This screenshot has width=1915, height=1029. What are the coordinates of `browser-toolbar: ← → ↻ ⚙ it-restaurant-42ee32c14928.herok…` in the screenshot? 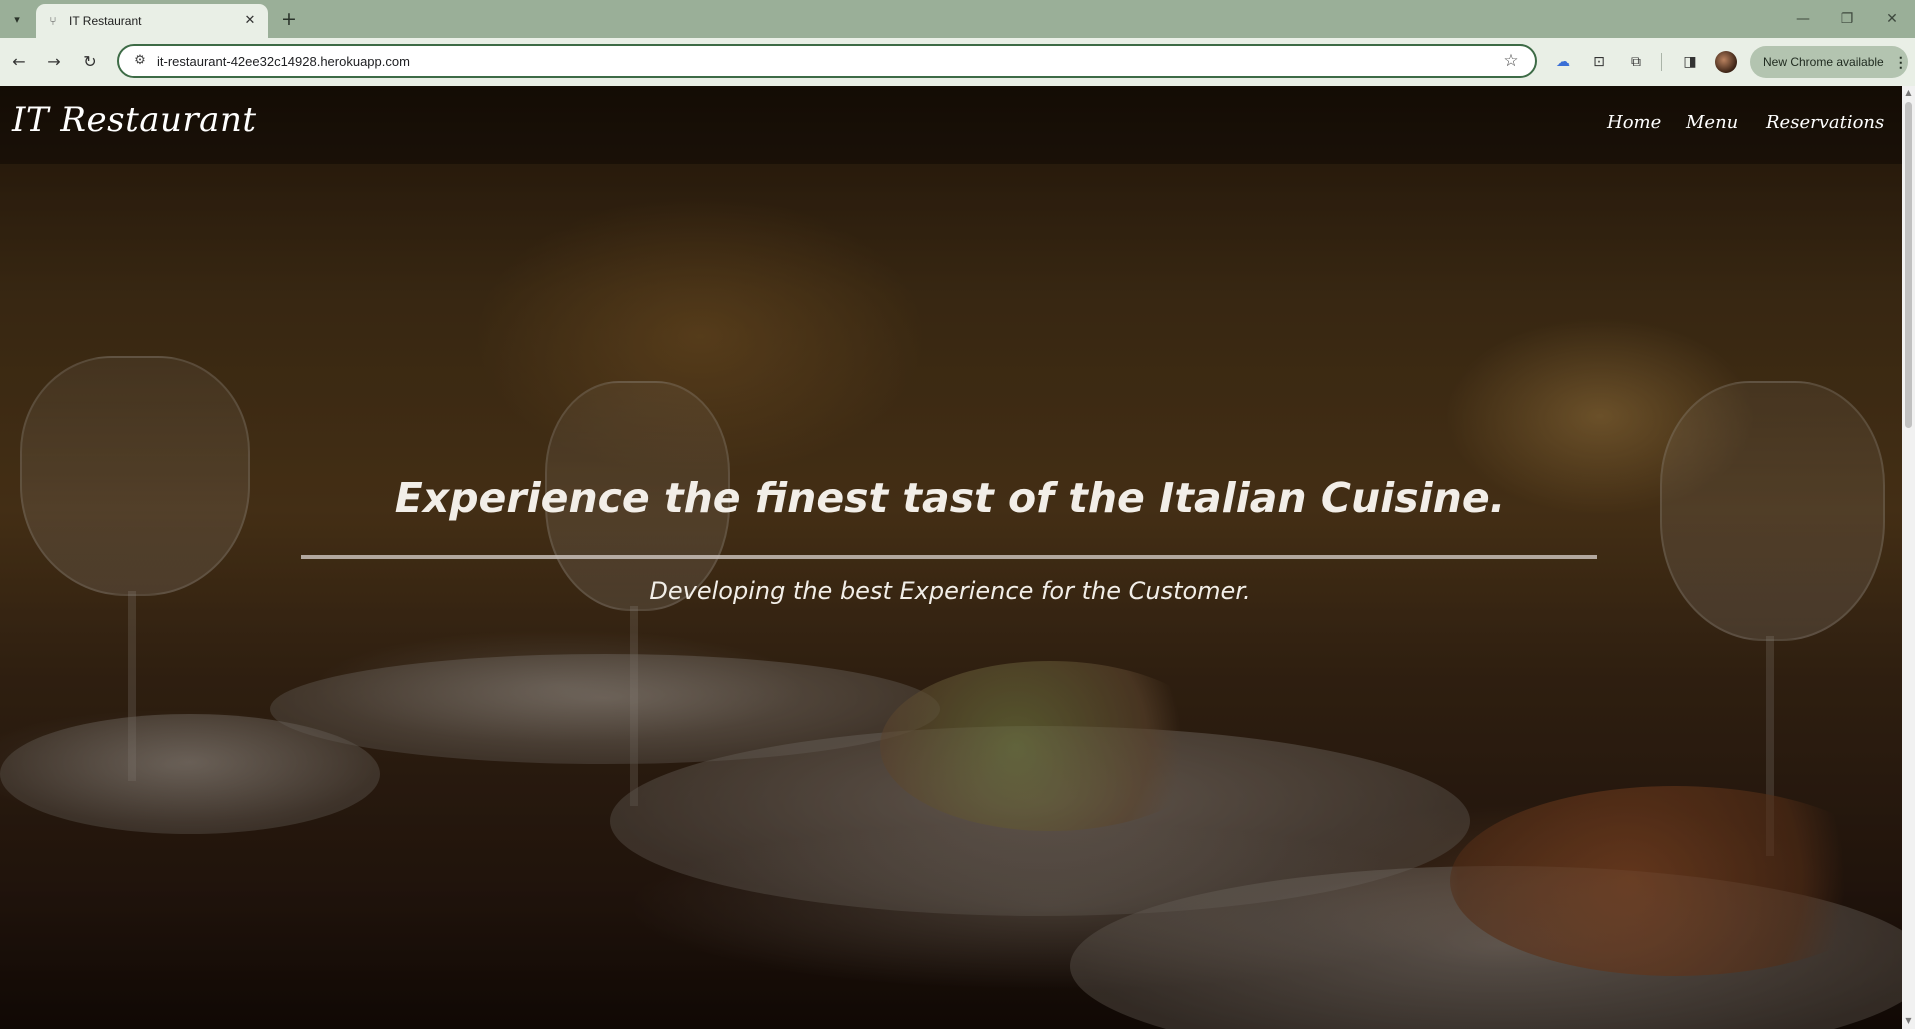 It's located at (957, 62).